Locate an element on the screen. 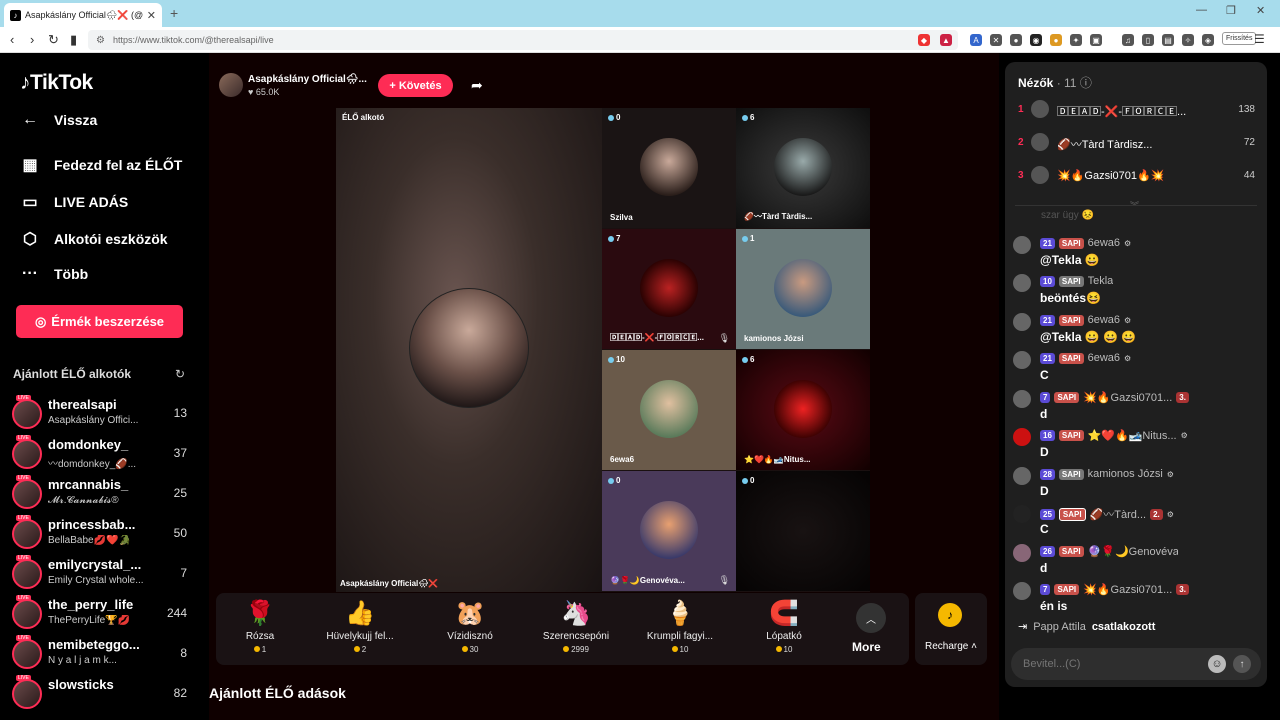 Image resolution: width=1280 pixels, height=720 pixels. maximize-button: ❐ is located at coordinates (1231, 10).